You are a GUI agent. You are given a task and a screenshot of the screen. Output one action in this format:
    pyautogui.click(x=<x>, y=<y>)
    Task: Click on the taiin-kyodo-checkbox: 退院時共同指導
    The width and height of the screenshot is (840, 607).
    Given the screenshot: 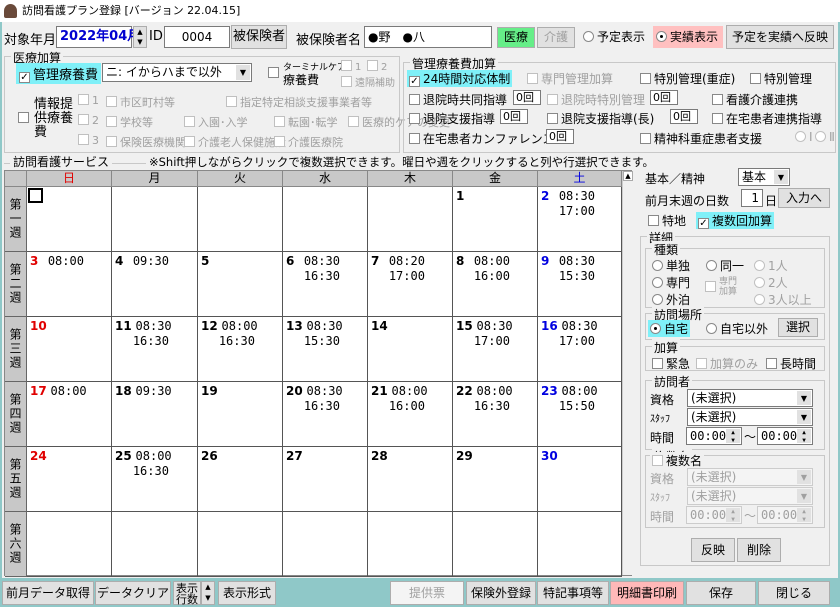 What is the action you would take?
    pyautogui.click(x=458, y=99)
    